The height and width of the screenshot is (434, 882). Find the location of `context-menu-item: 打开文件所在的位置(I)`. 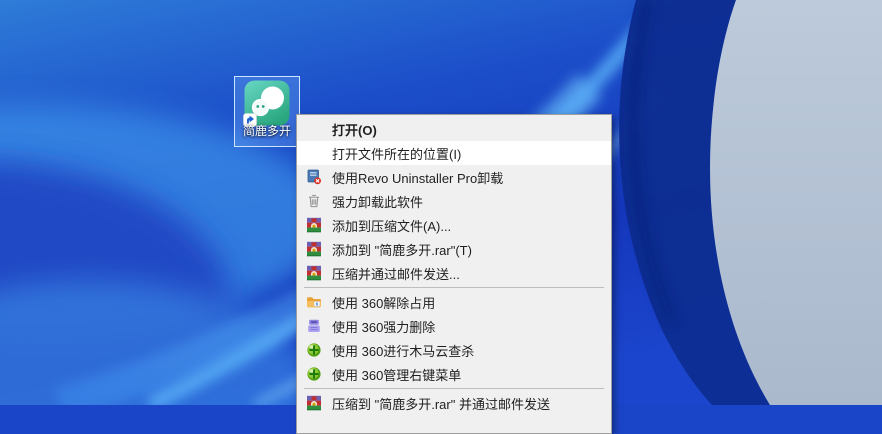

context-menu-item: 打开文件所在的位置(I) is located at coordinates (454, 153).